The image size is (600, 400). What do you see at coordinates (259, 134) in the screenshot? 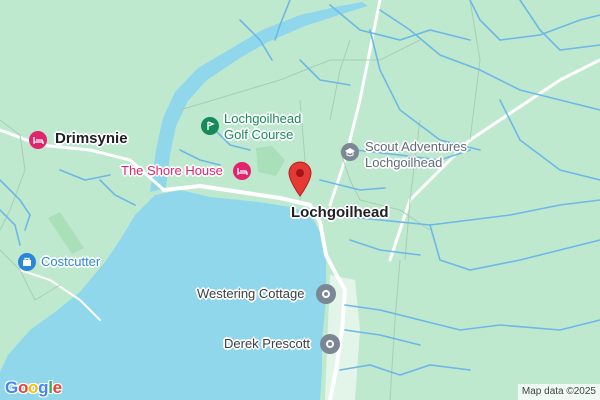
I see `golf-course-label-line2: Golf Course` at bounding box center [259, 134].